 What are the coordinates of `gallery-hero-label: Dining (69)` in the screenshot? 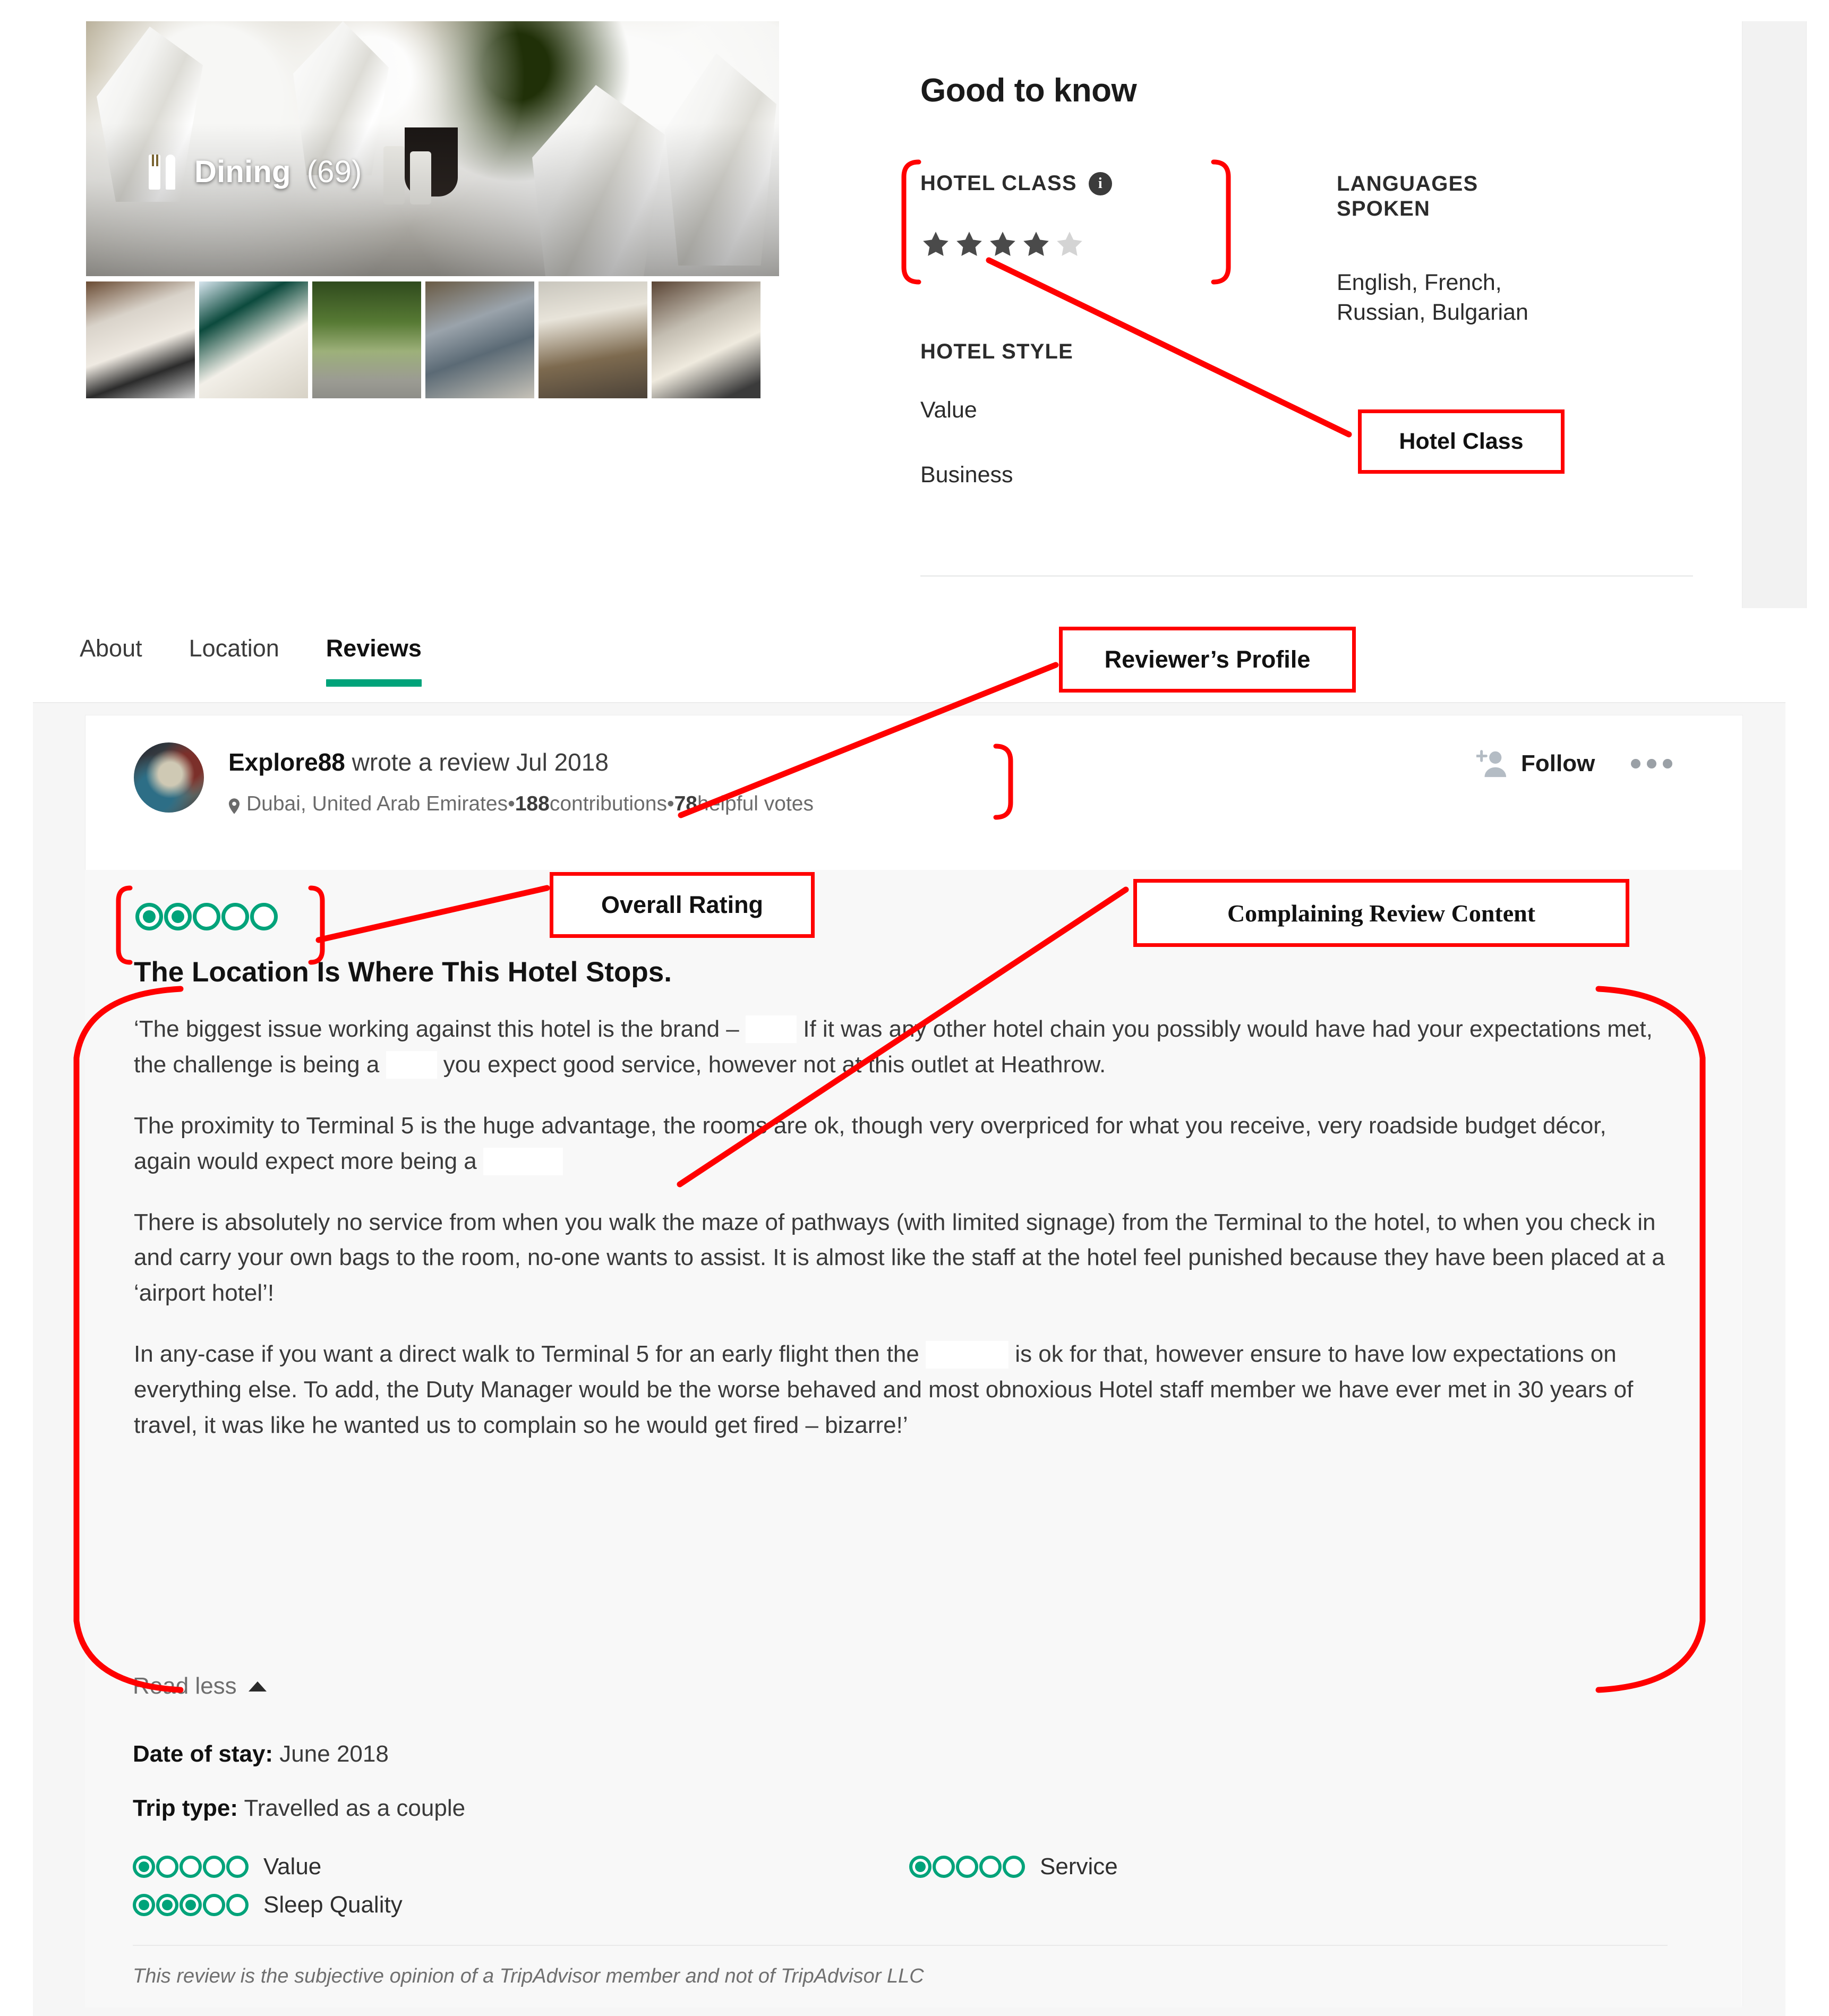 It's located at (256, 172).